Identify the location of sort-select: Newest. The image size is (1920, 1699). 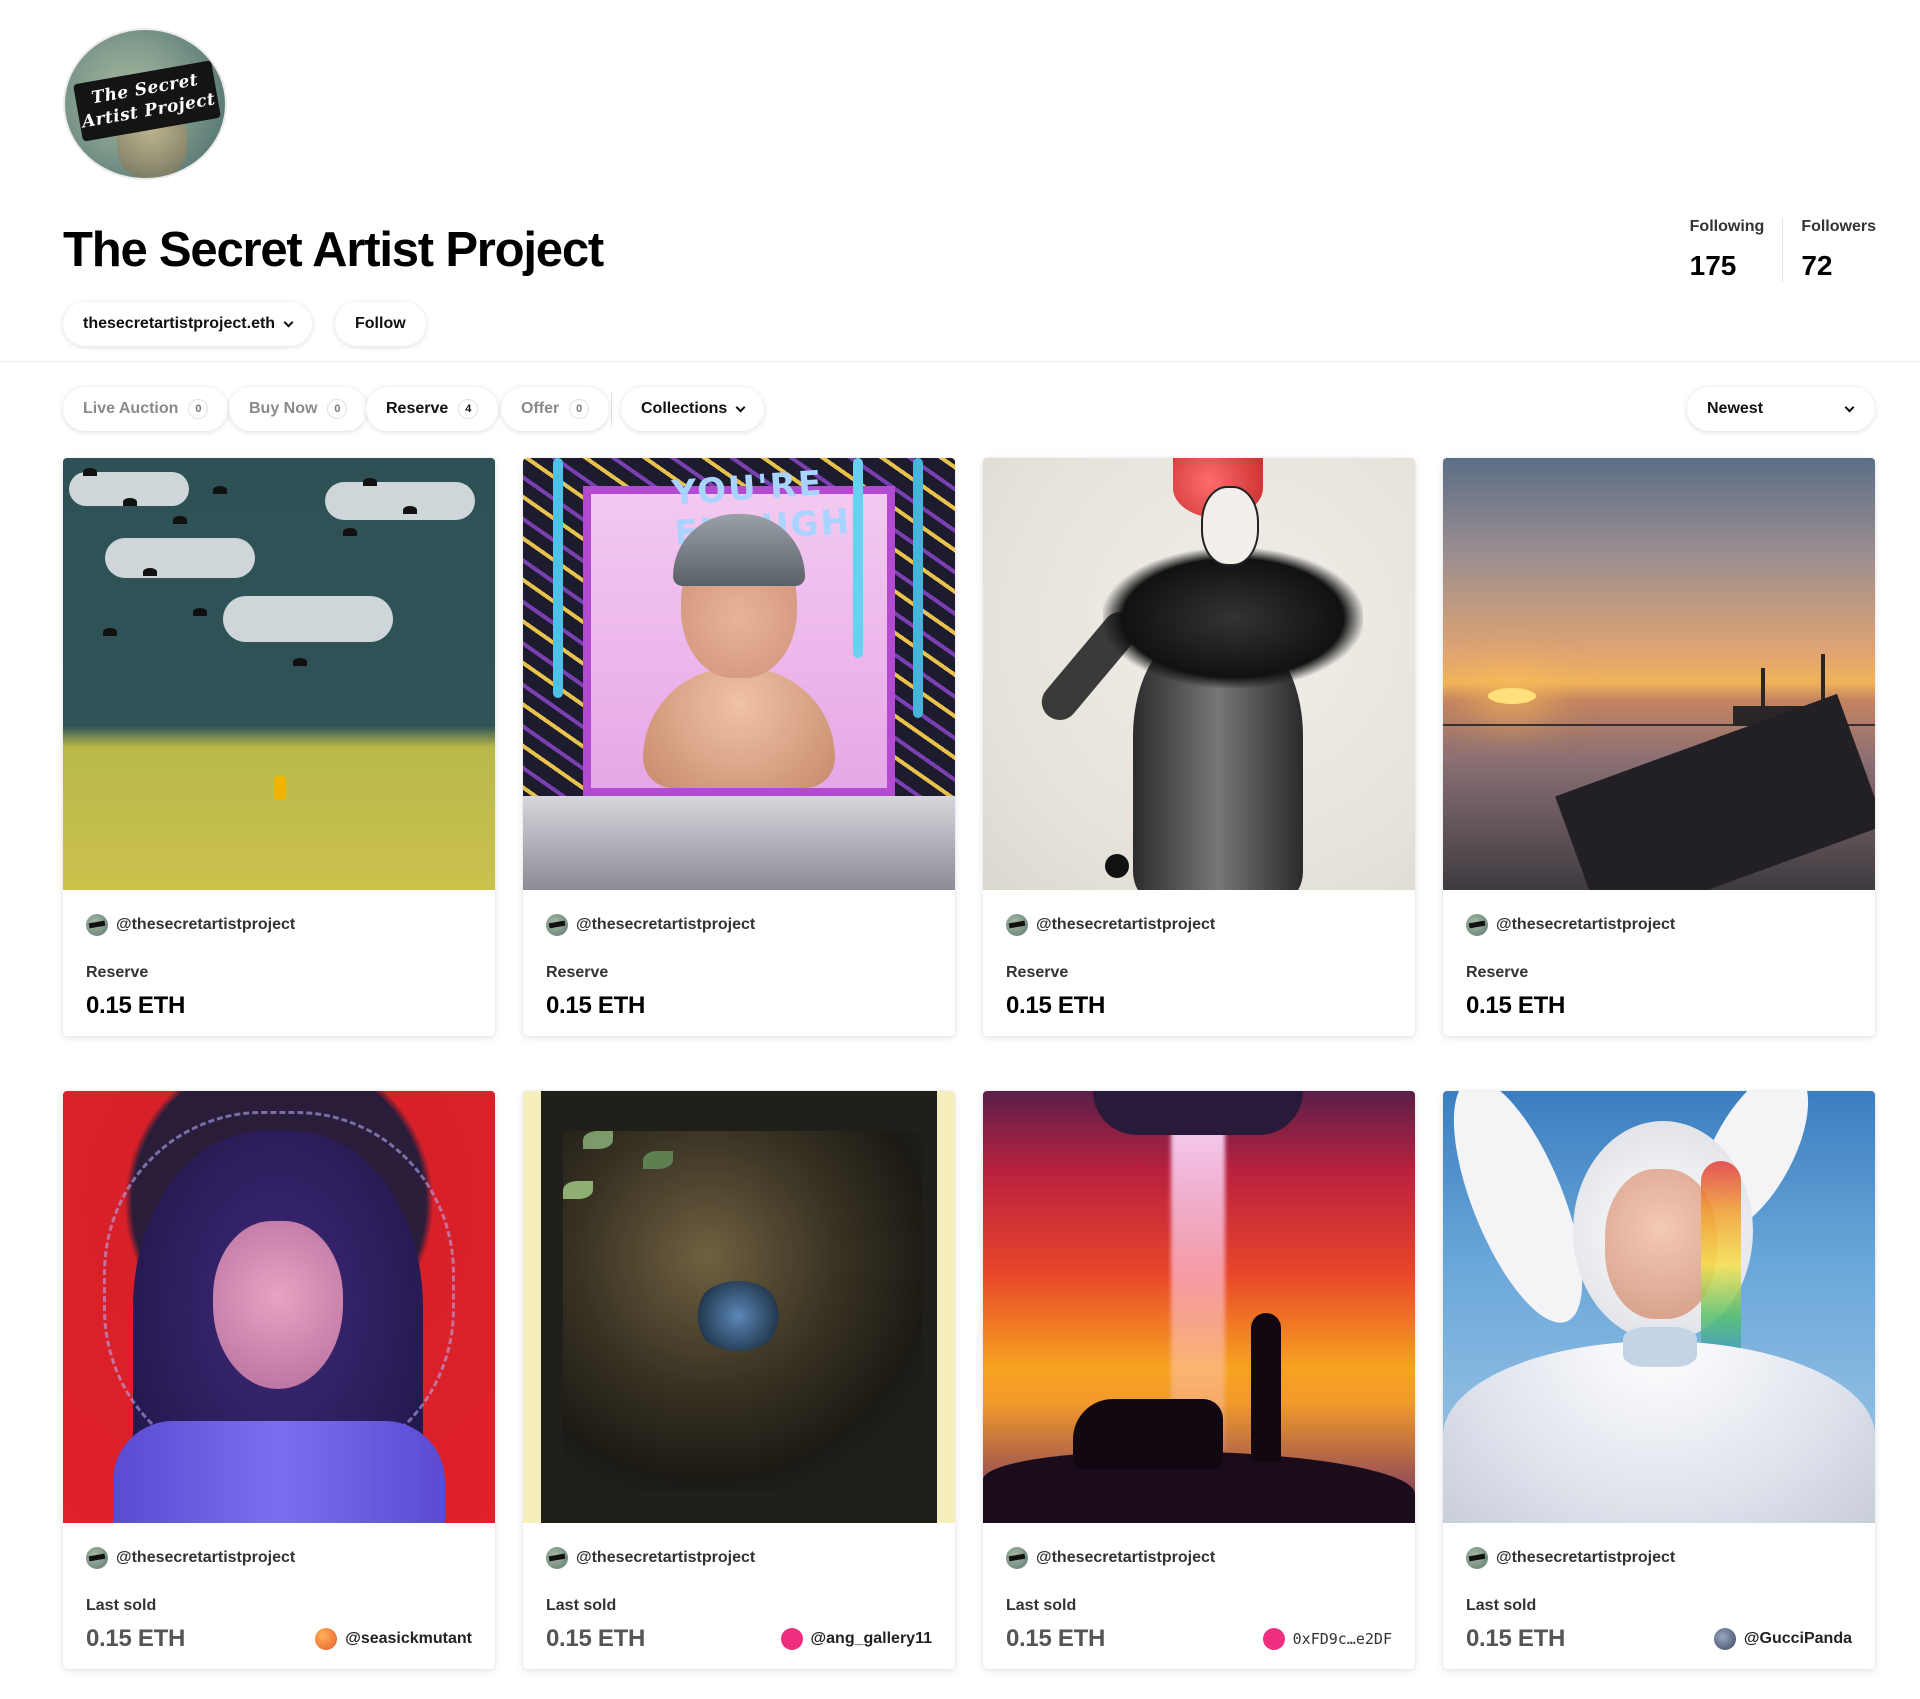
(1781, 409).